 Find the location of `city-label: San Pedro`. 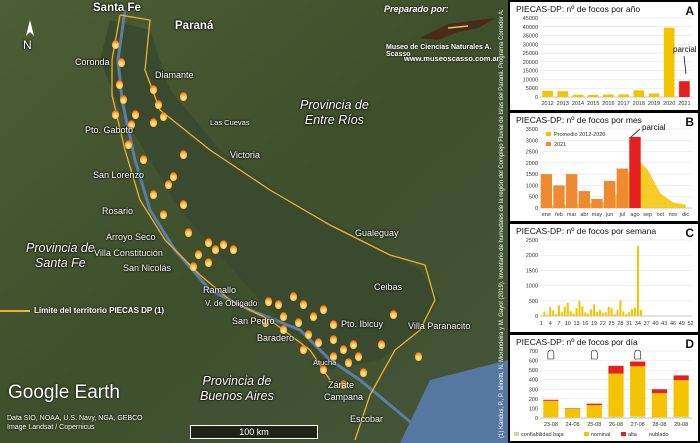

city-label: San Pedro is located at coordinates (253, 321).